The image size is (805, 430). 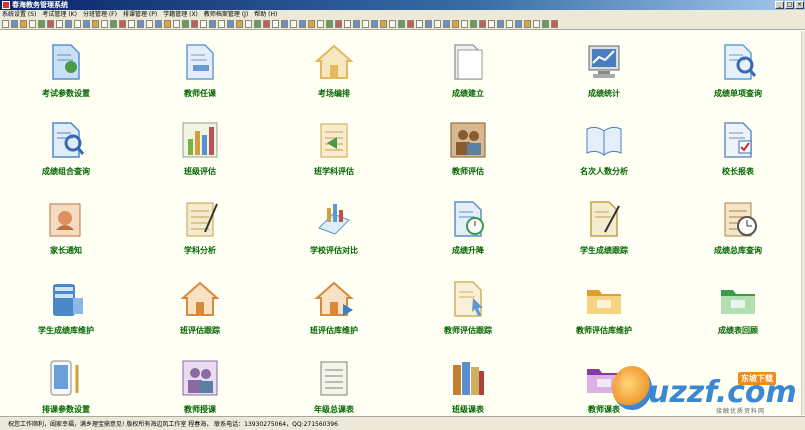 I want to click on function-tile: 成绩建立, so click(x=468, y=66).